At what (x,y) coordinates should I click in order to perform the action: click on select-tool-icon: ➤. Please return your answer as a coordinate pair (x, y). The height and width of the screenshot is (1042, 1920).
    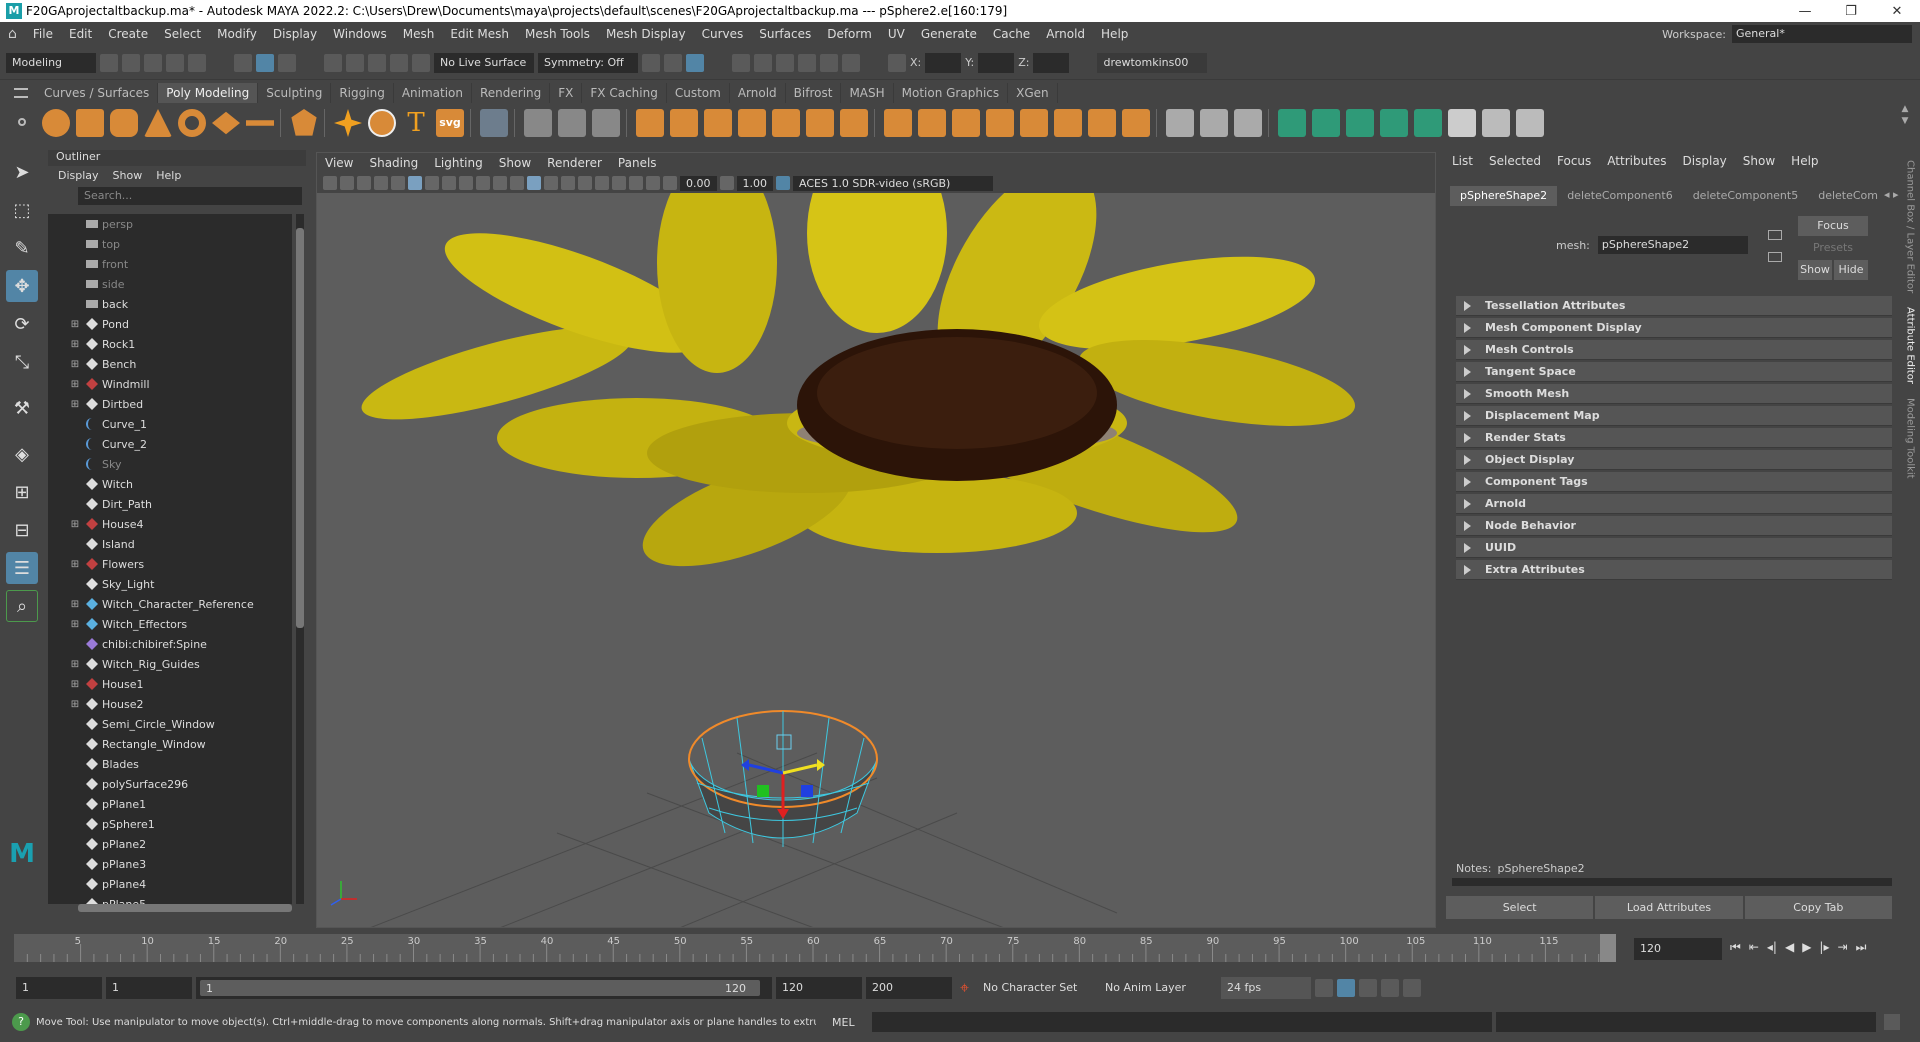
    Looking at the image, I should click on (22, 172).